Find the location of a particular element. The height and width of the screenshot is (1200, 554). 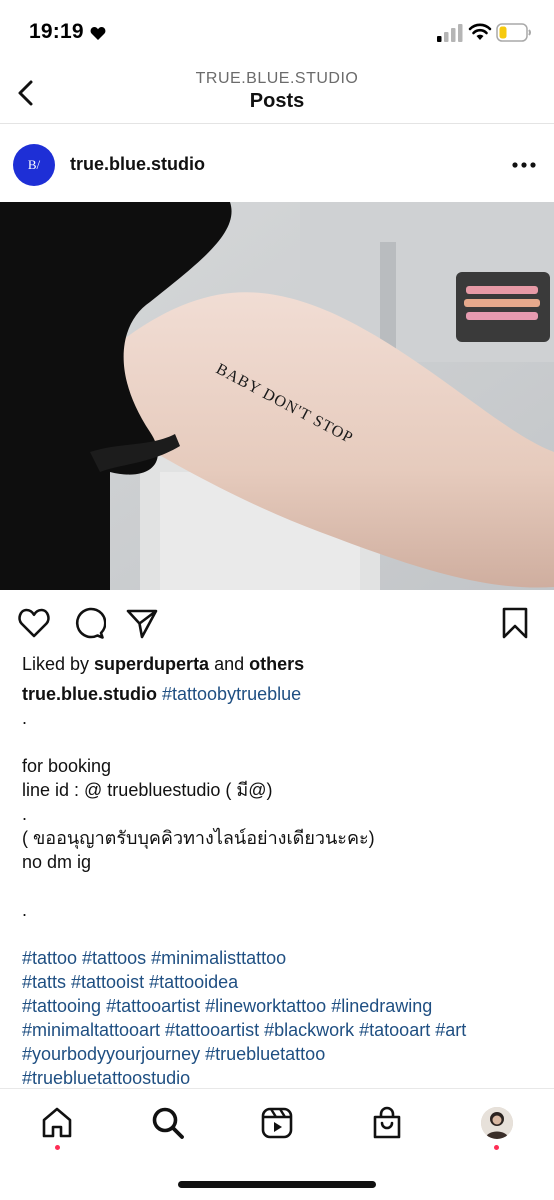

hashtag-line: #tattoo #tattoos #minimalisttattoo is located at coordinates (282, 958).